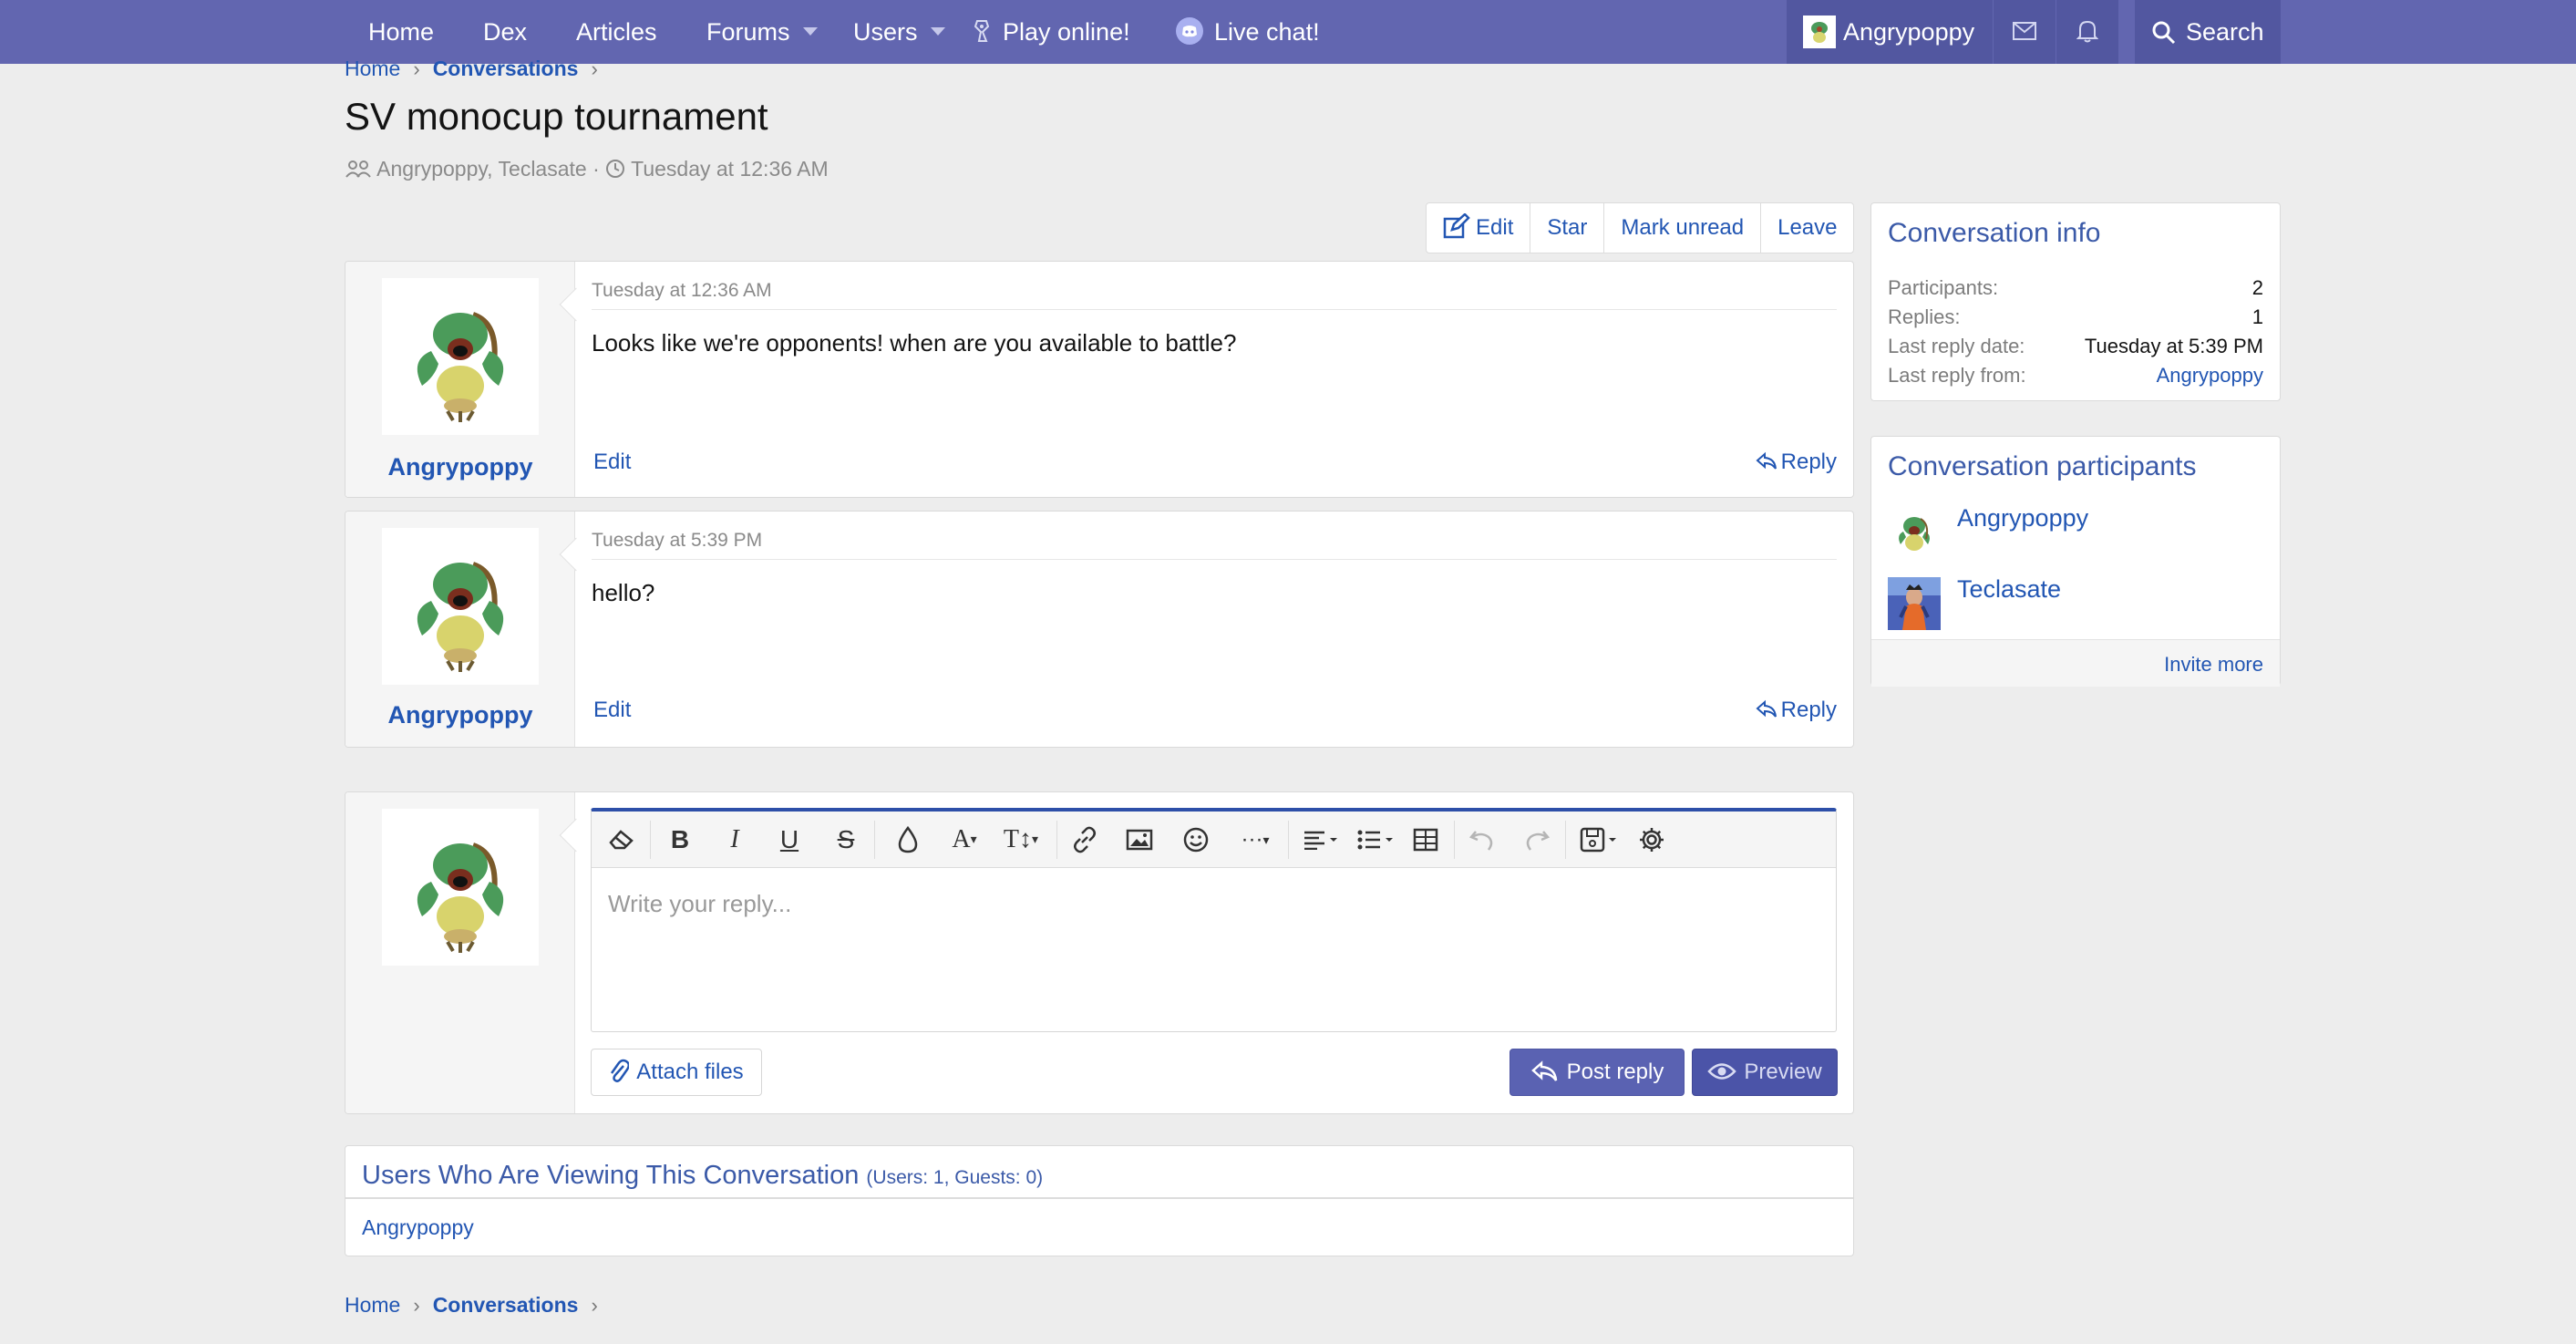 This screenshot has height=1344, width=2576. Describe the element at coordinates (734, 839) in the screenshot. I see `italic-icon: I` at that location.